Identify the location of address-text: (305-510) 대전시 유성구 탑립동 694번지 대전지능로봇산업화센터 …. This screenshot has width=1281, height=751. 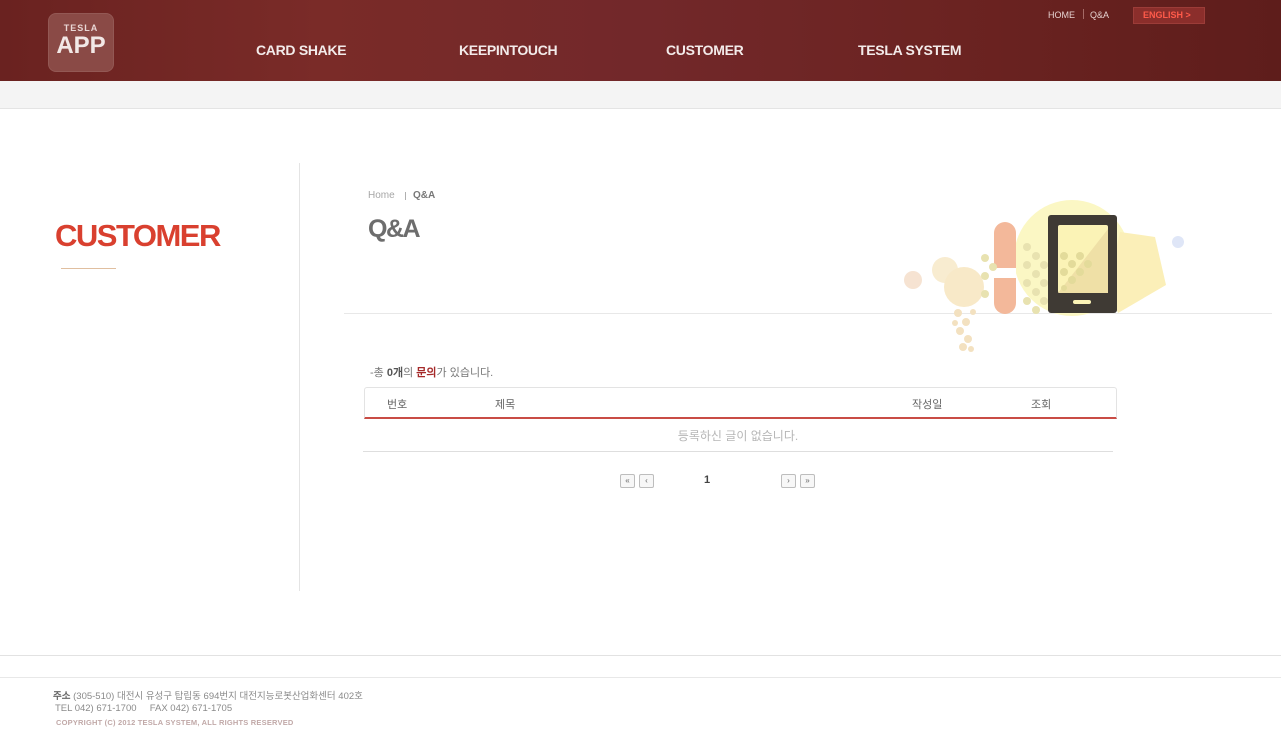
(218, 696).